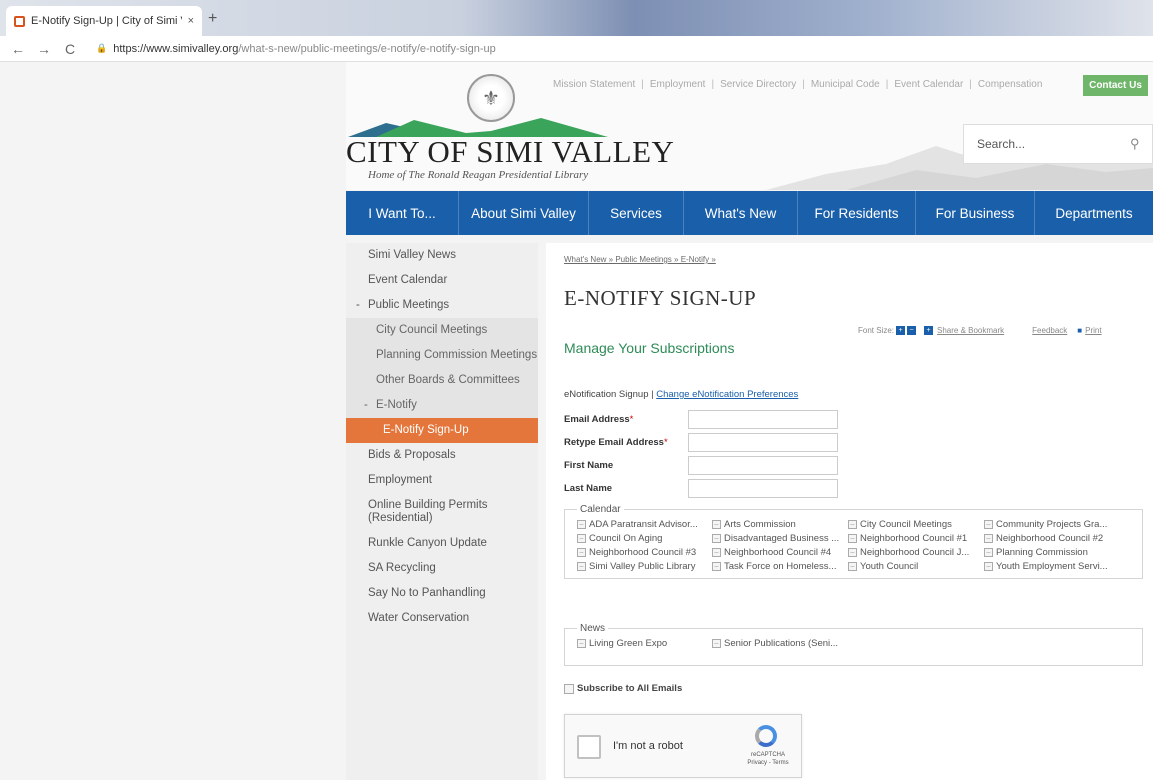 This screenshot has height=780, width=1153. I want to click on first-name-field, so click(763, 465).